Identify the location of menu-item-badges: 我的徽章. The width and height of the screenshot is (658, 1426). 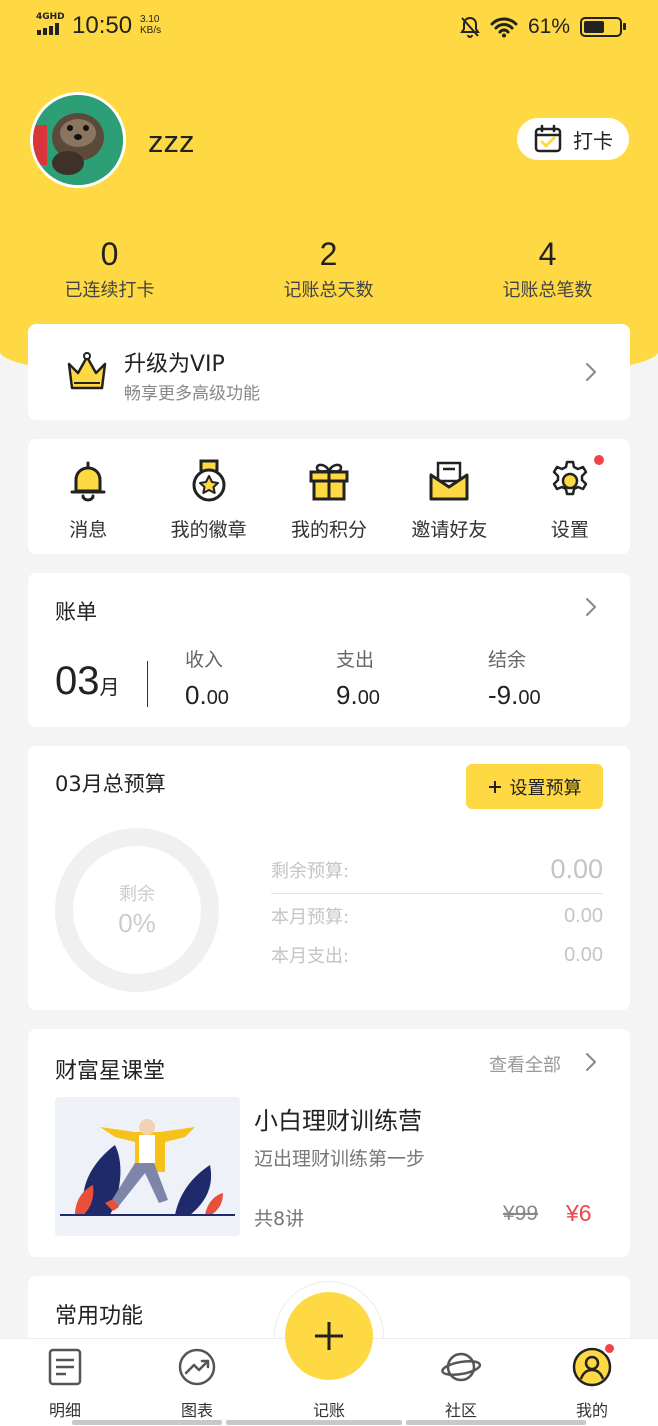
(208, 496).